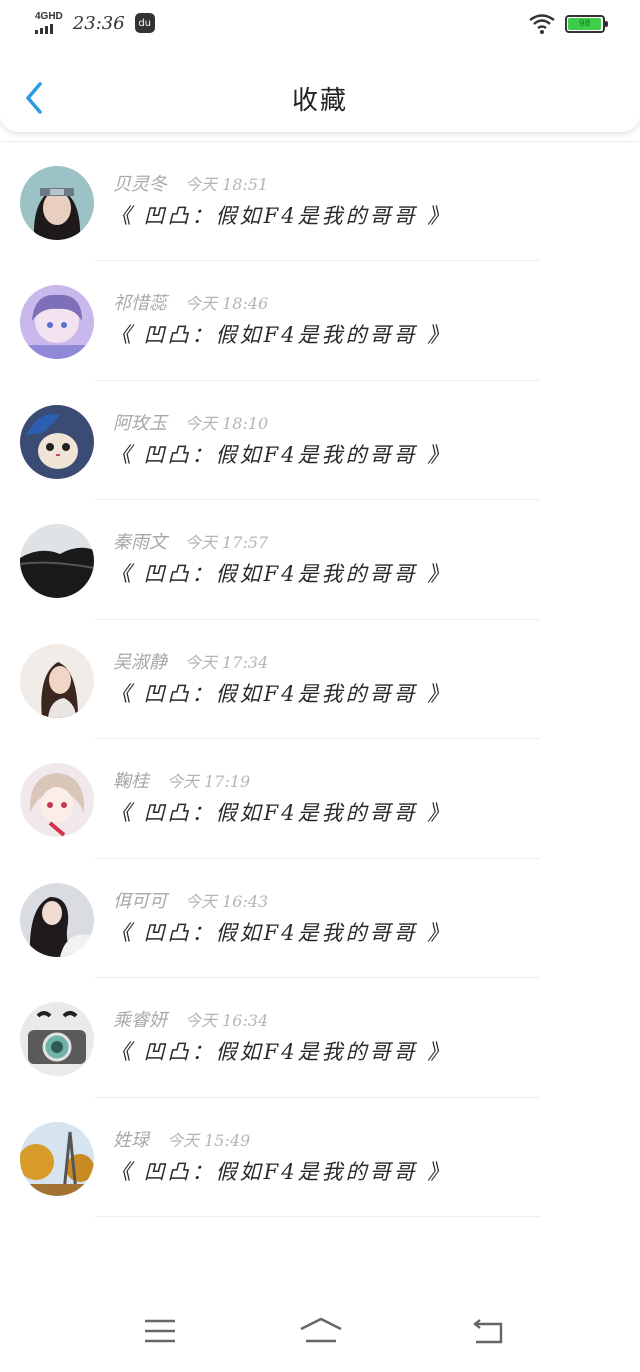 This screenshot has width=640, height=1372. I want to click on list-item: 贝灵冬 今天 18:51 《 凹凸：假如F4是我的哥哥 》, so click(320, 201).